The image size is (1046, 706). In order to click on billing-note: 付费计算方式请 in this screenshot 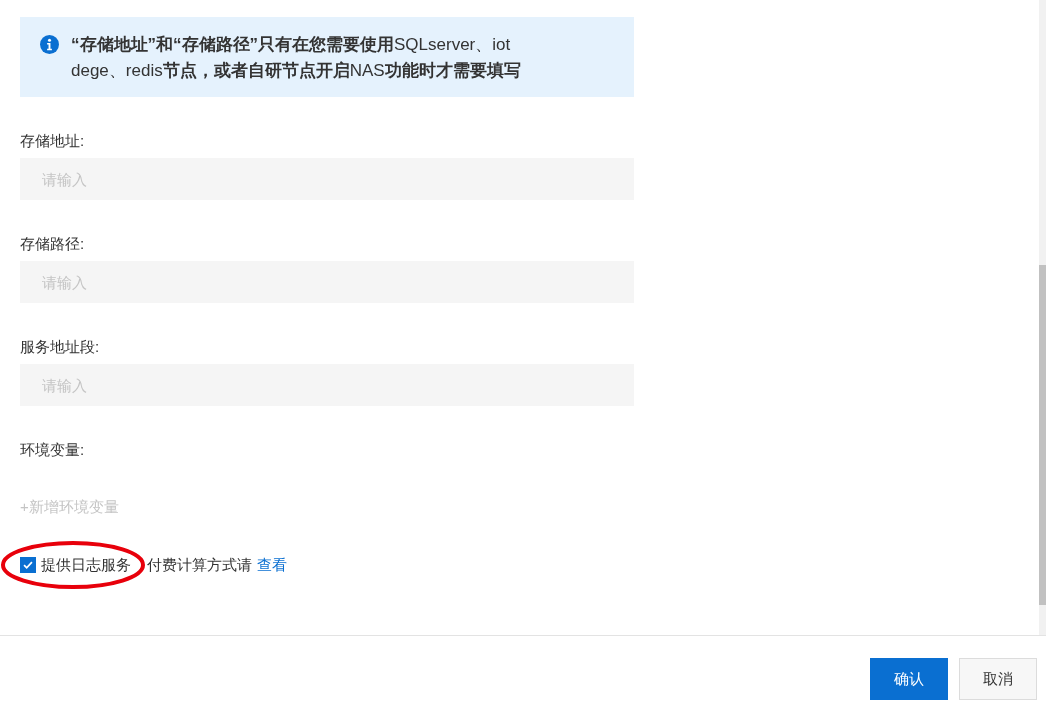, I will do `click(199, 565)`.